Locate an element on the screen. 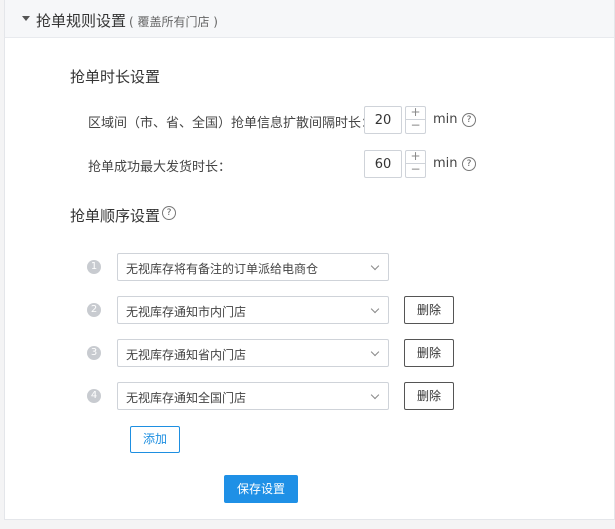 Image resolution: width=615 pixels, height=529 pixels. panel-subtitle: ( 覆盖所有门店 ) is located at coordinates (173, 22).